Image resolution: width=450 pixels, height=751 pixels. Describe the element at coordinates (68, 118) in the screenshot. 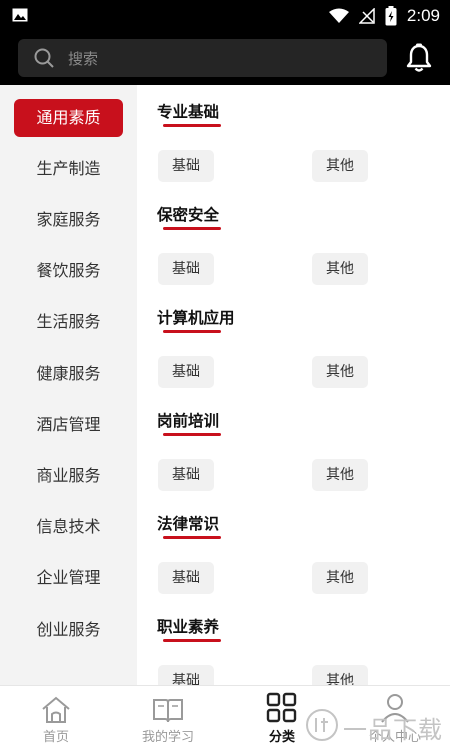

I see `sidebar-item-tongyong: 通用素质` at that location.